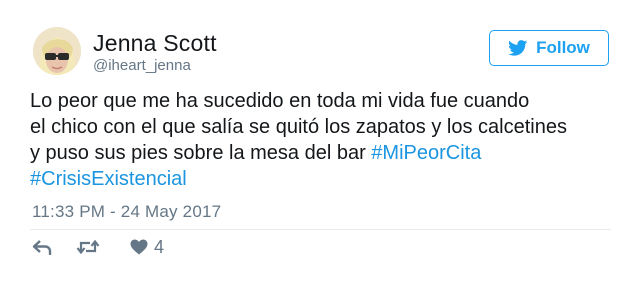 The width and height of the screenshot is (640, 287). What do you see at coordinates (426, 153) in the screenshot?
I see `hashtag-link: #MiPeorCita` at bounding box center [426, 153].